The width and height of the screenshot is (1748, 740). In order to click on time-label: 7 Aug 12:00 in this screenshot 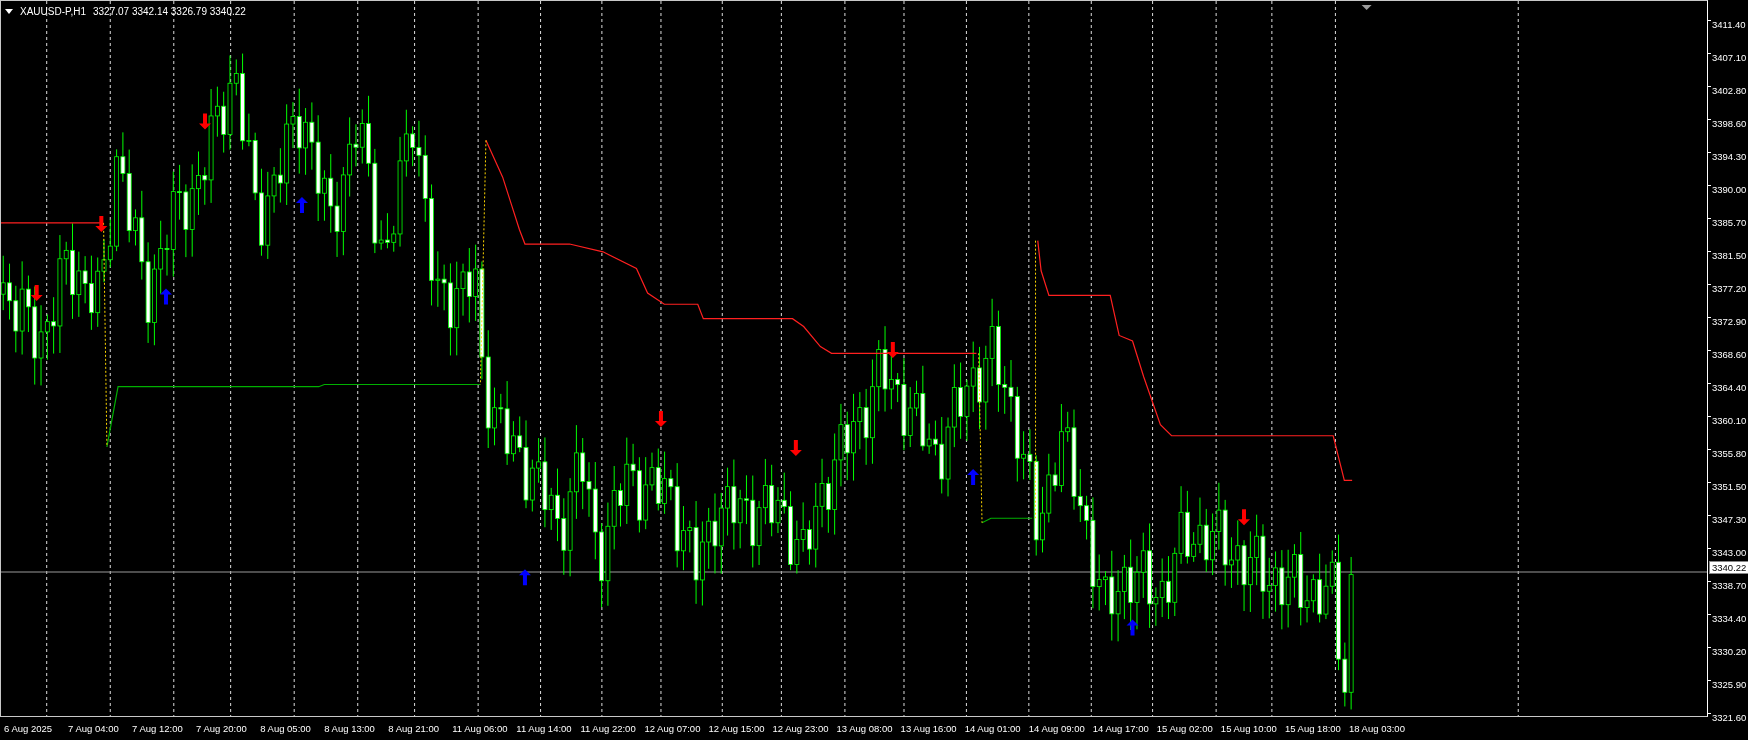, I will do `click(158, 728)`.